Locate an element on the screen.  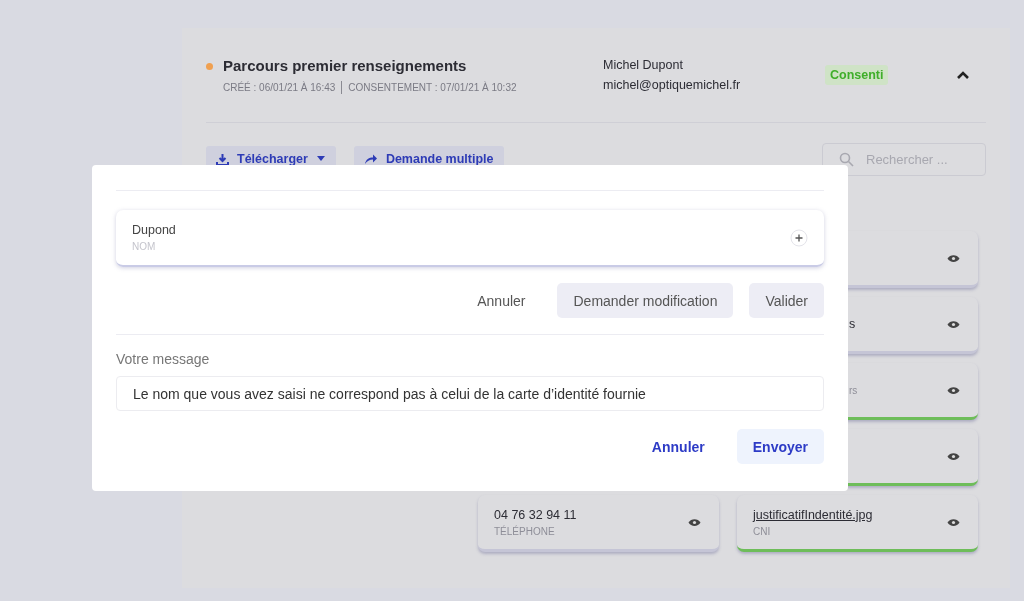
status-badge: Consenti is located at coordinates (857, 75).